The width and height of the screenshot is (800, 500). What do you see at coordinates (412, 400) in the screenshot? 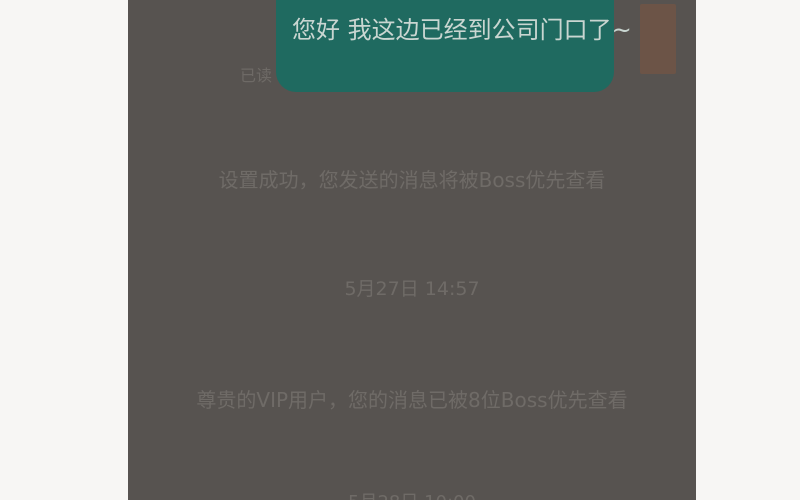
I see `system-message-vip-viewed: 尊贵的VIP用户，您的消息已被8位Boss优先查看` at bounding box center [412, 400].